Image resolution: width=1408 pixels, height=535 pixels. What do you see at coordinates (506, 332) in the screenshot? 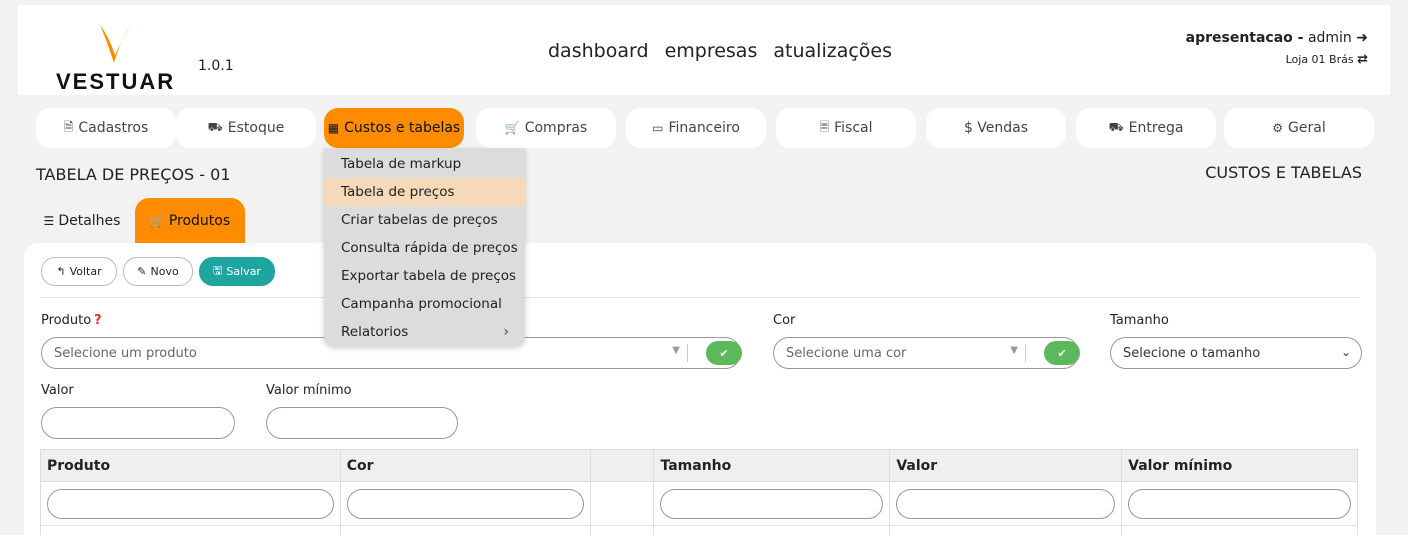
I see `chevron-right-icon: ›` at bounding box center [506, 332].